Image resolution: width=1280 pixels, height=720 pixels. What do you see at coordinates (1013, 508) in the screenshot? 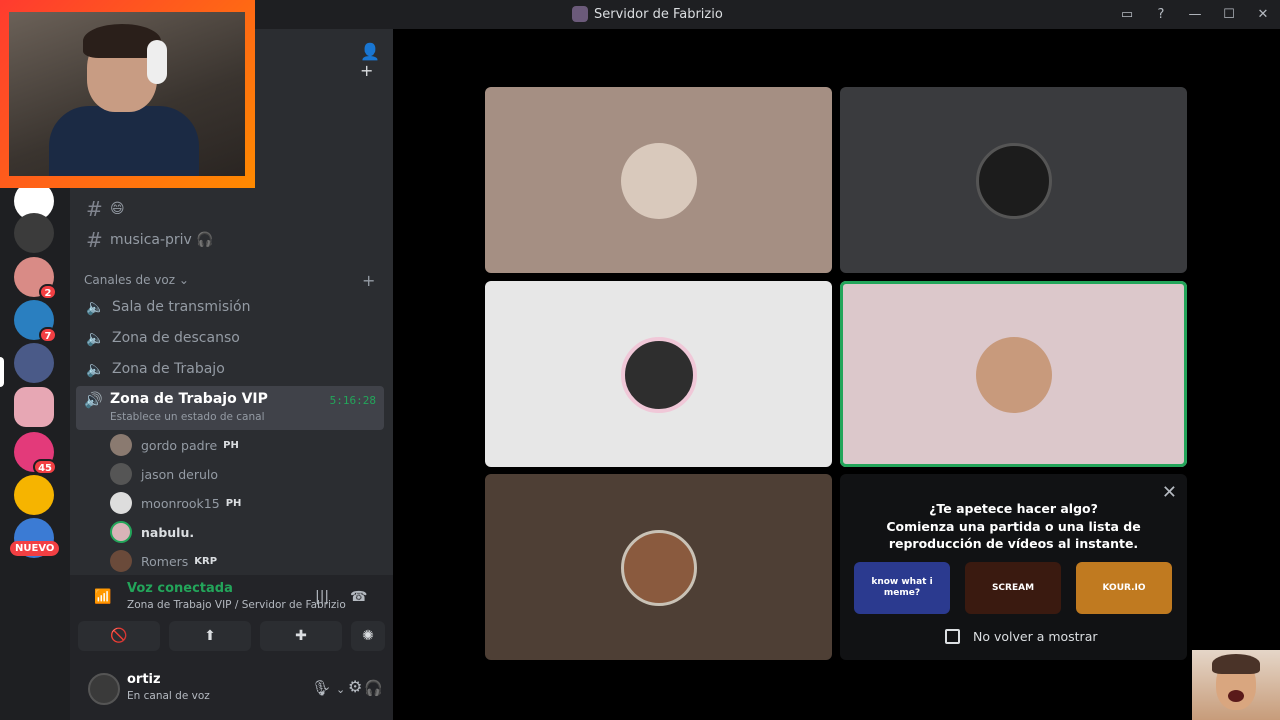
I see `activity-heading: ¿Te apetece hacer algo?` at bounding box center [1013, 508].